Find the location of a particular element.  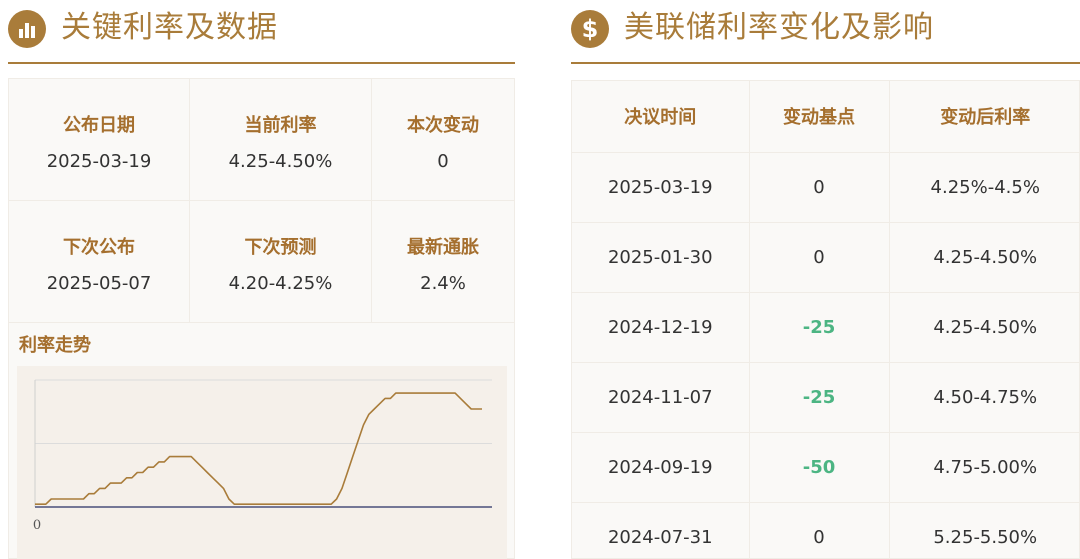

table-row: 2025-03-19 0 4.25%-4.5% is located at coordinates (825, 187).